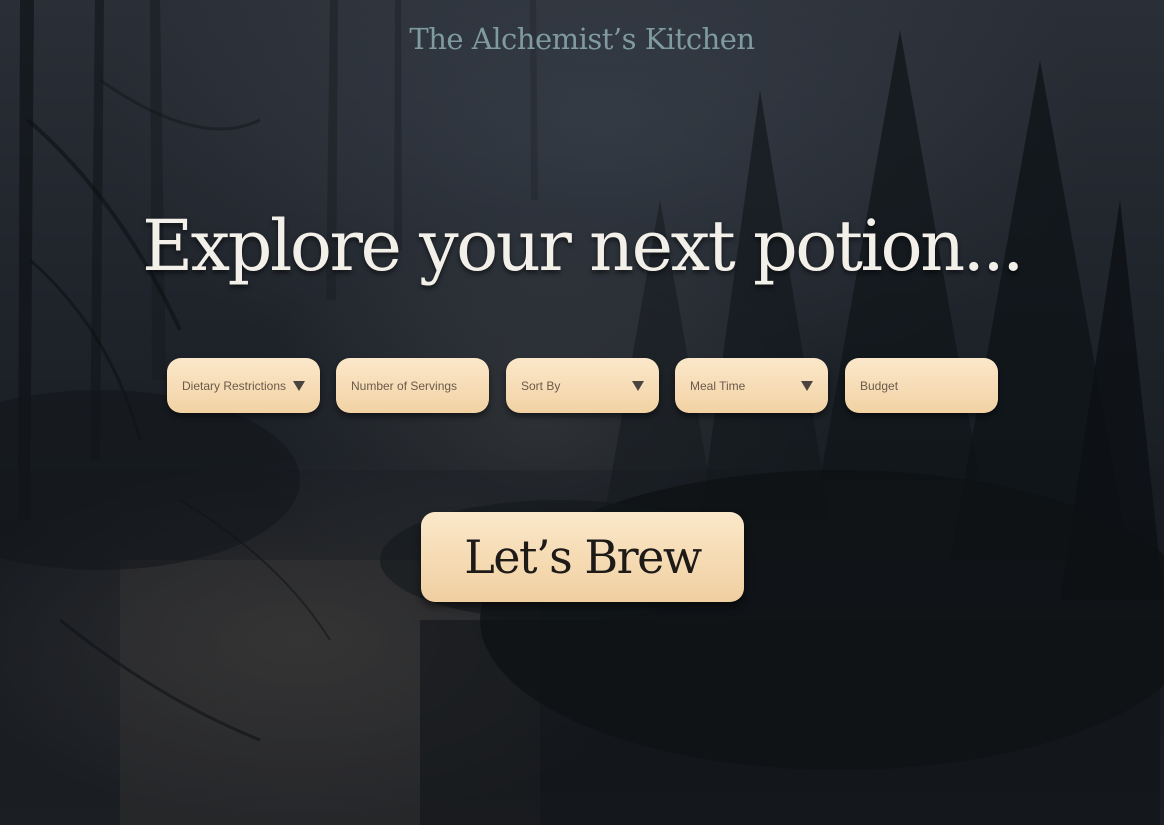 The width and height of the screenshot is (1164, 825). I want to click on lets-brew-button: Let’s Brew, so click(582, 557).